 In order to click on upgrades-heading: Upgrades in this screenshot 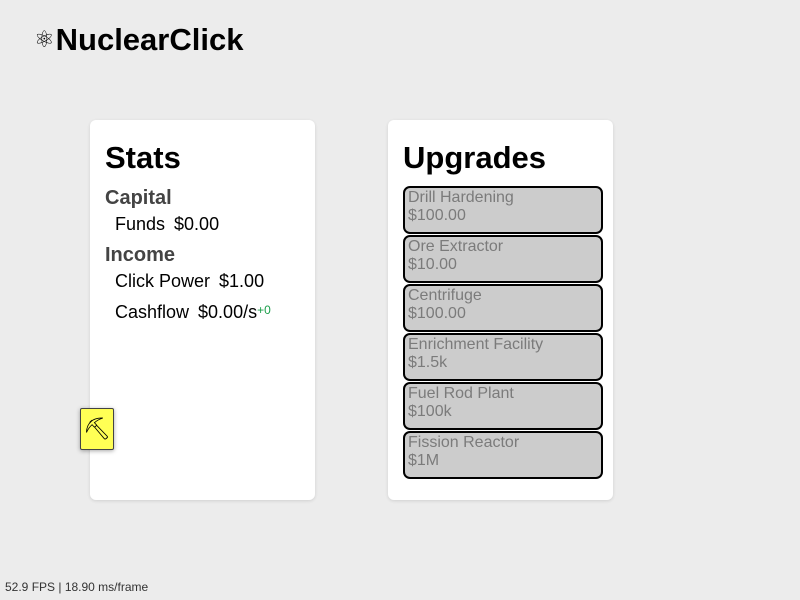, I will do `click(474, 157)`.